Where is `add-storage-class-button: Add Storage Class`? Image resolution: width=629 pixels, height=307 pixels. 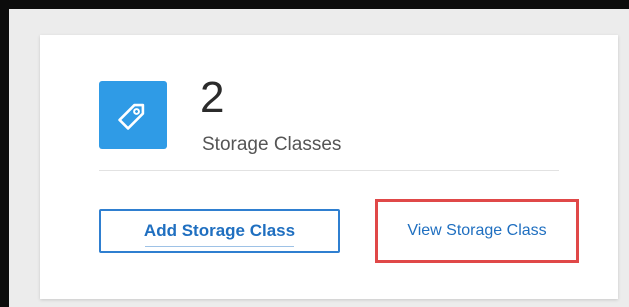
add-storage-class-button: Add Storage Class is located at coordinates (219, 231).